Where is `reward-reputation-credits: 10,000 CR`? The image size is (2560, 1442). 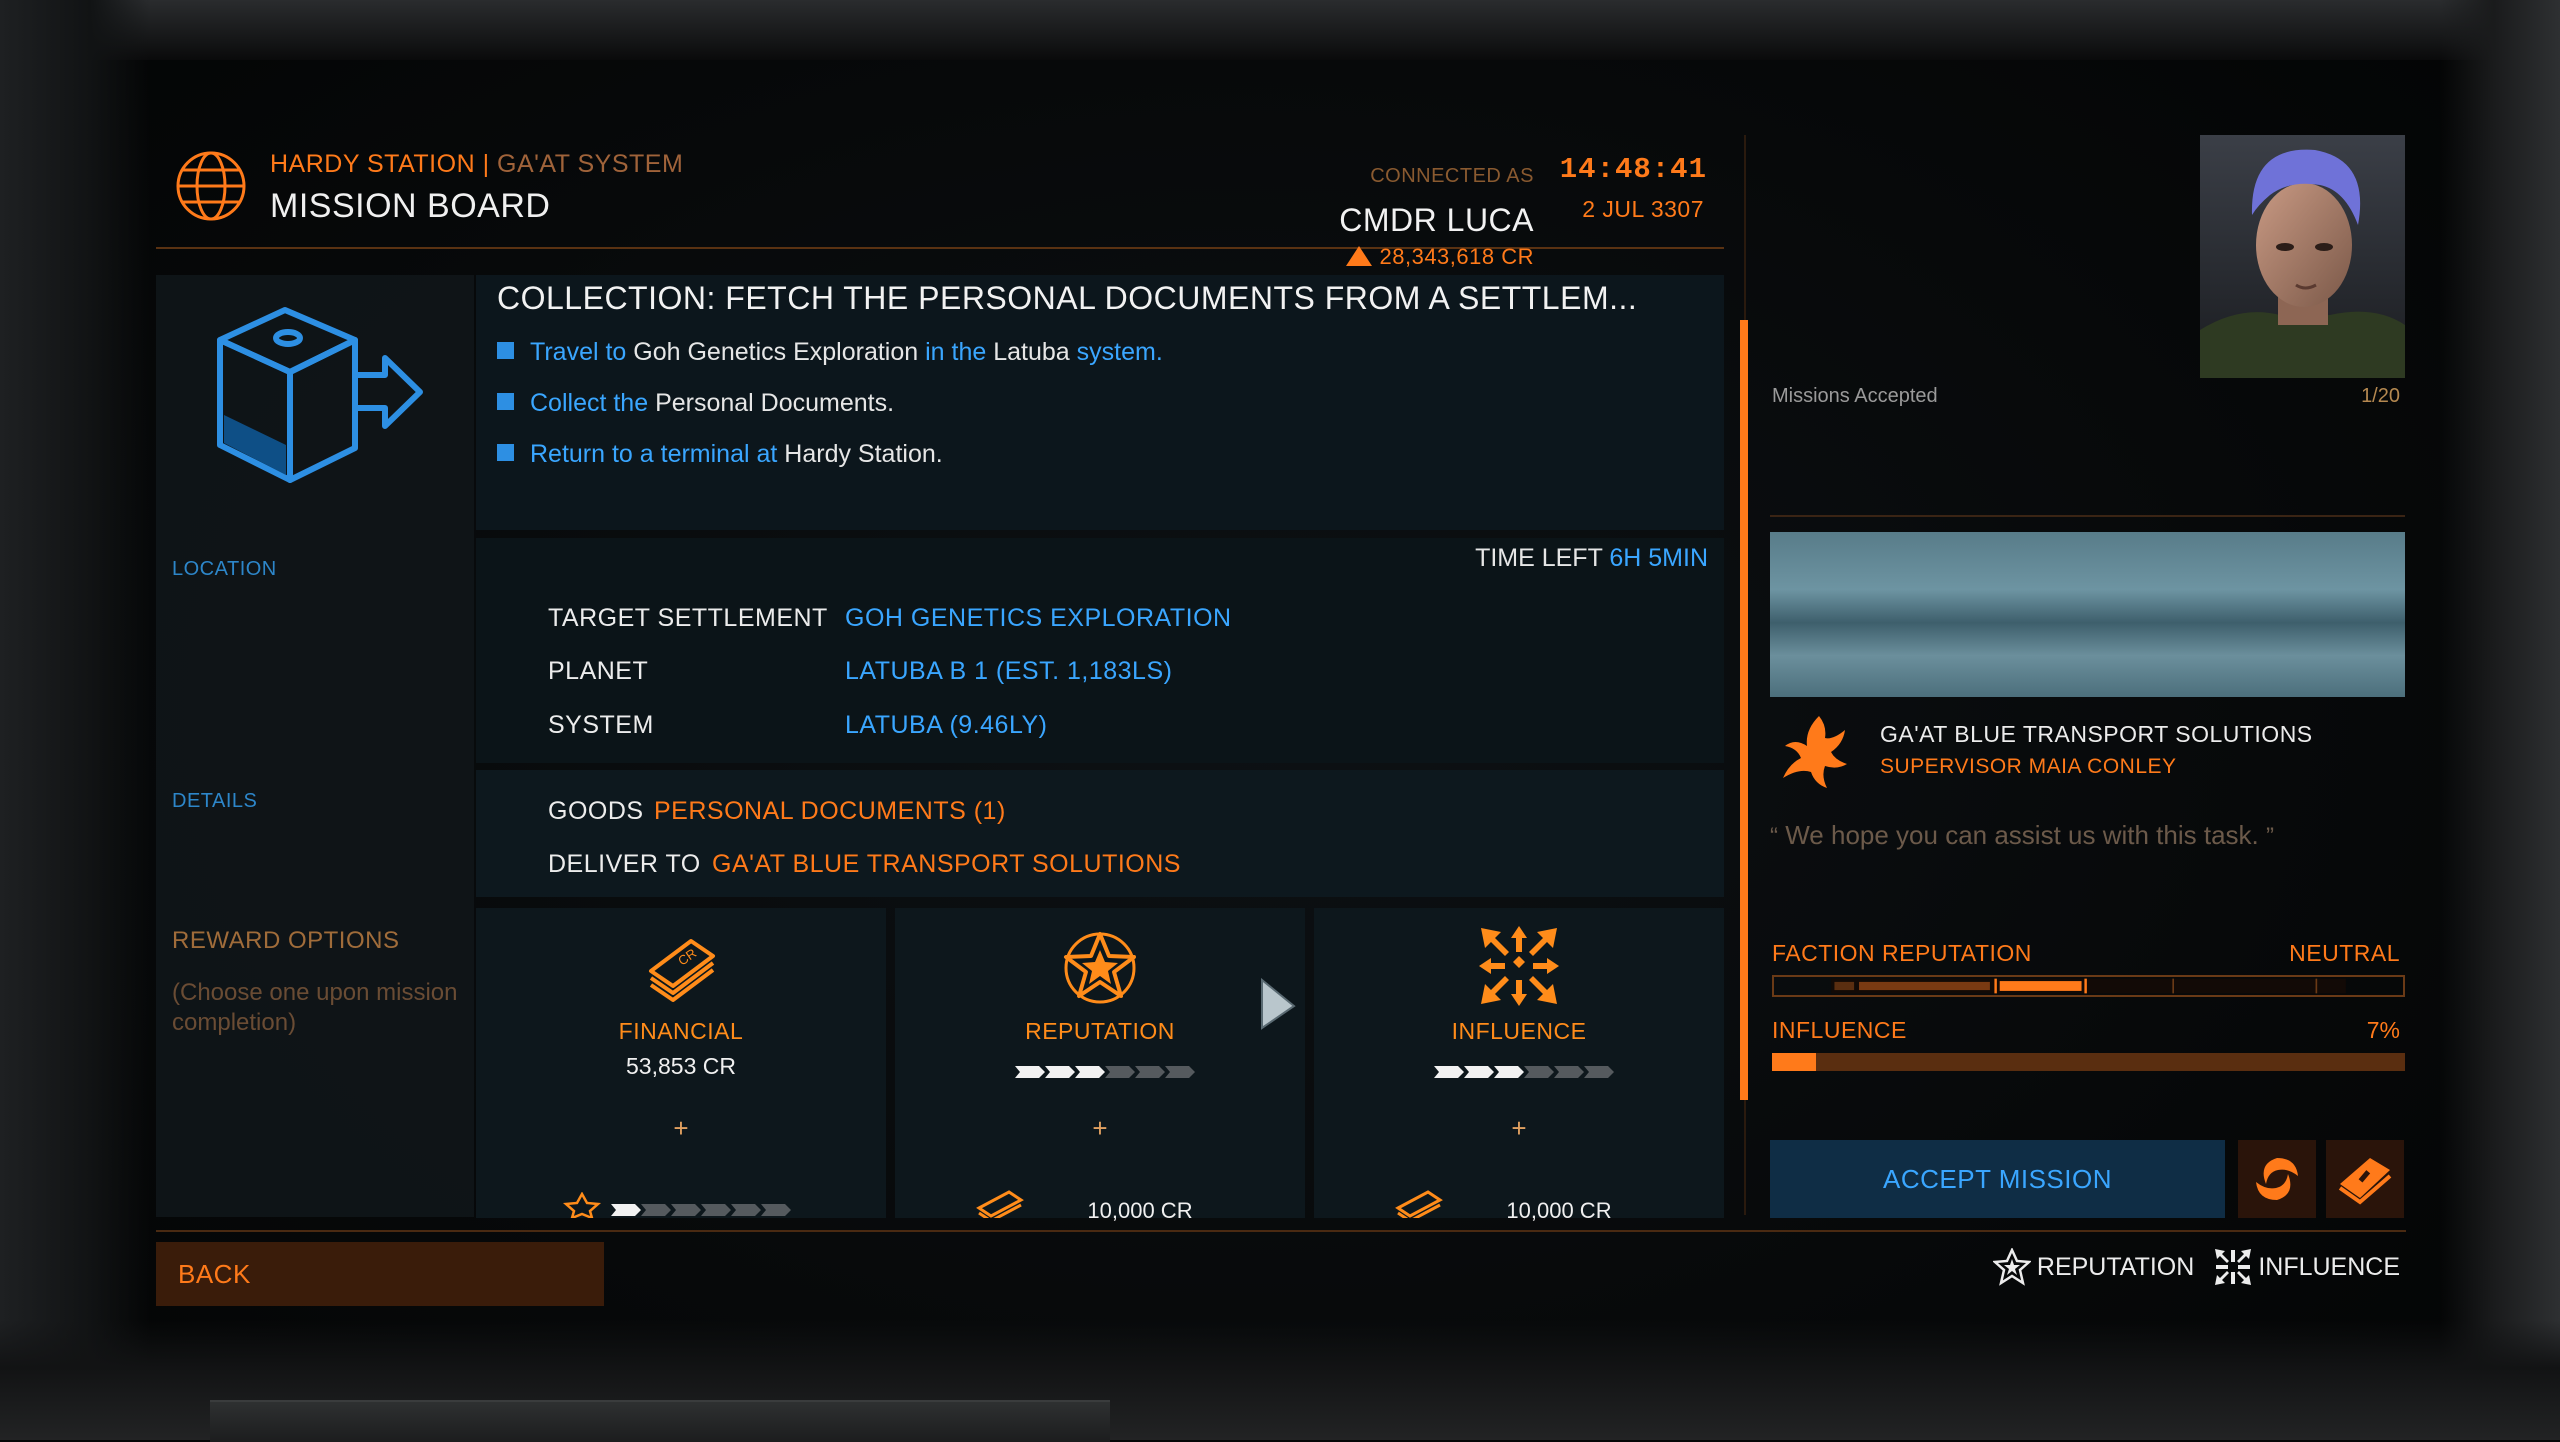 reward-reputation-credits: 10,000 CR is located at coordinates (1140, 1210).